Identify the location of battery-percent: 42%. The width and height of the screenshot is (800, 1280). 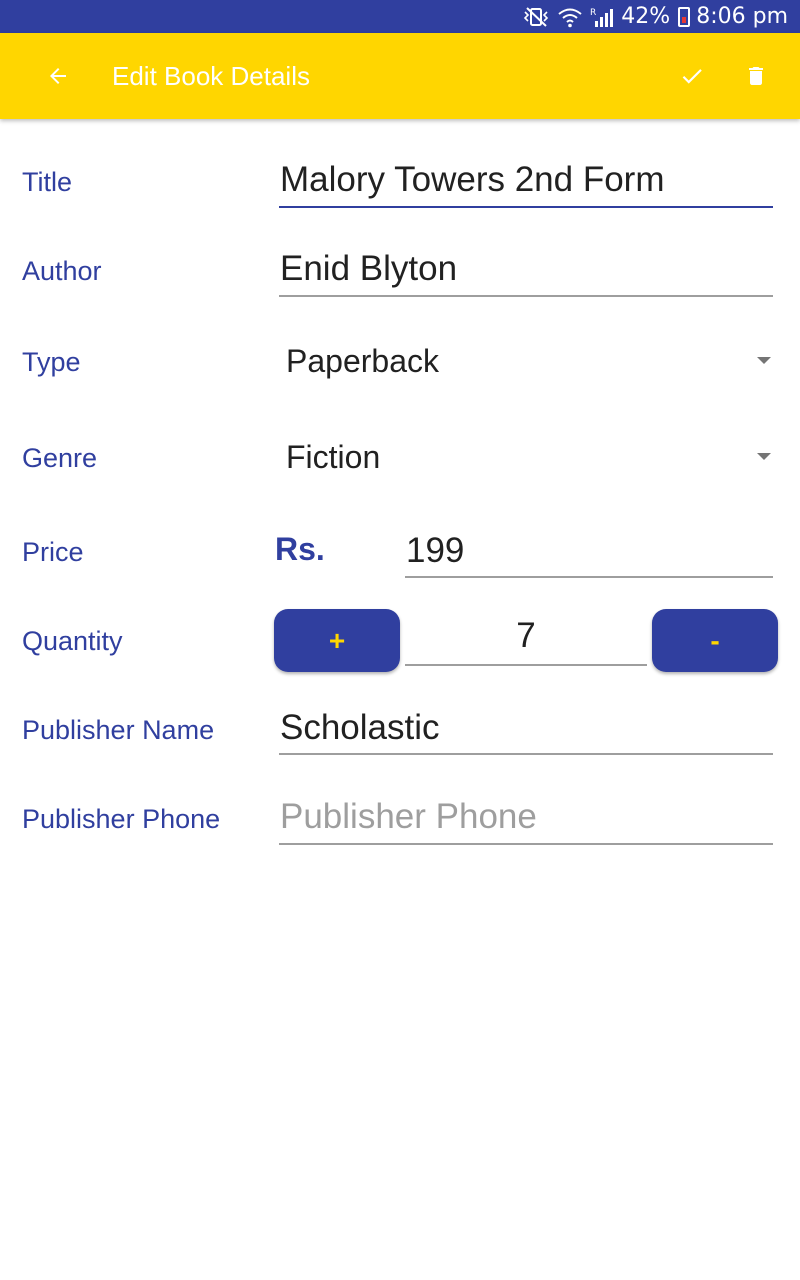
(646, 16).